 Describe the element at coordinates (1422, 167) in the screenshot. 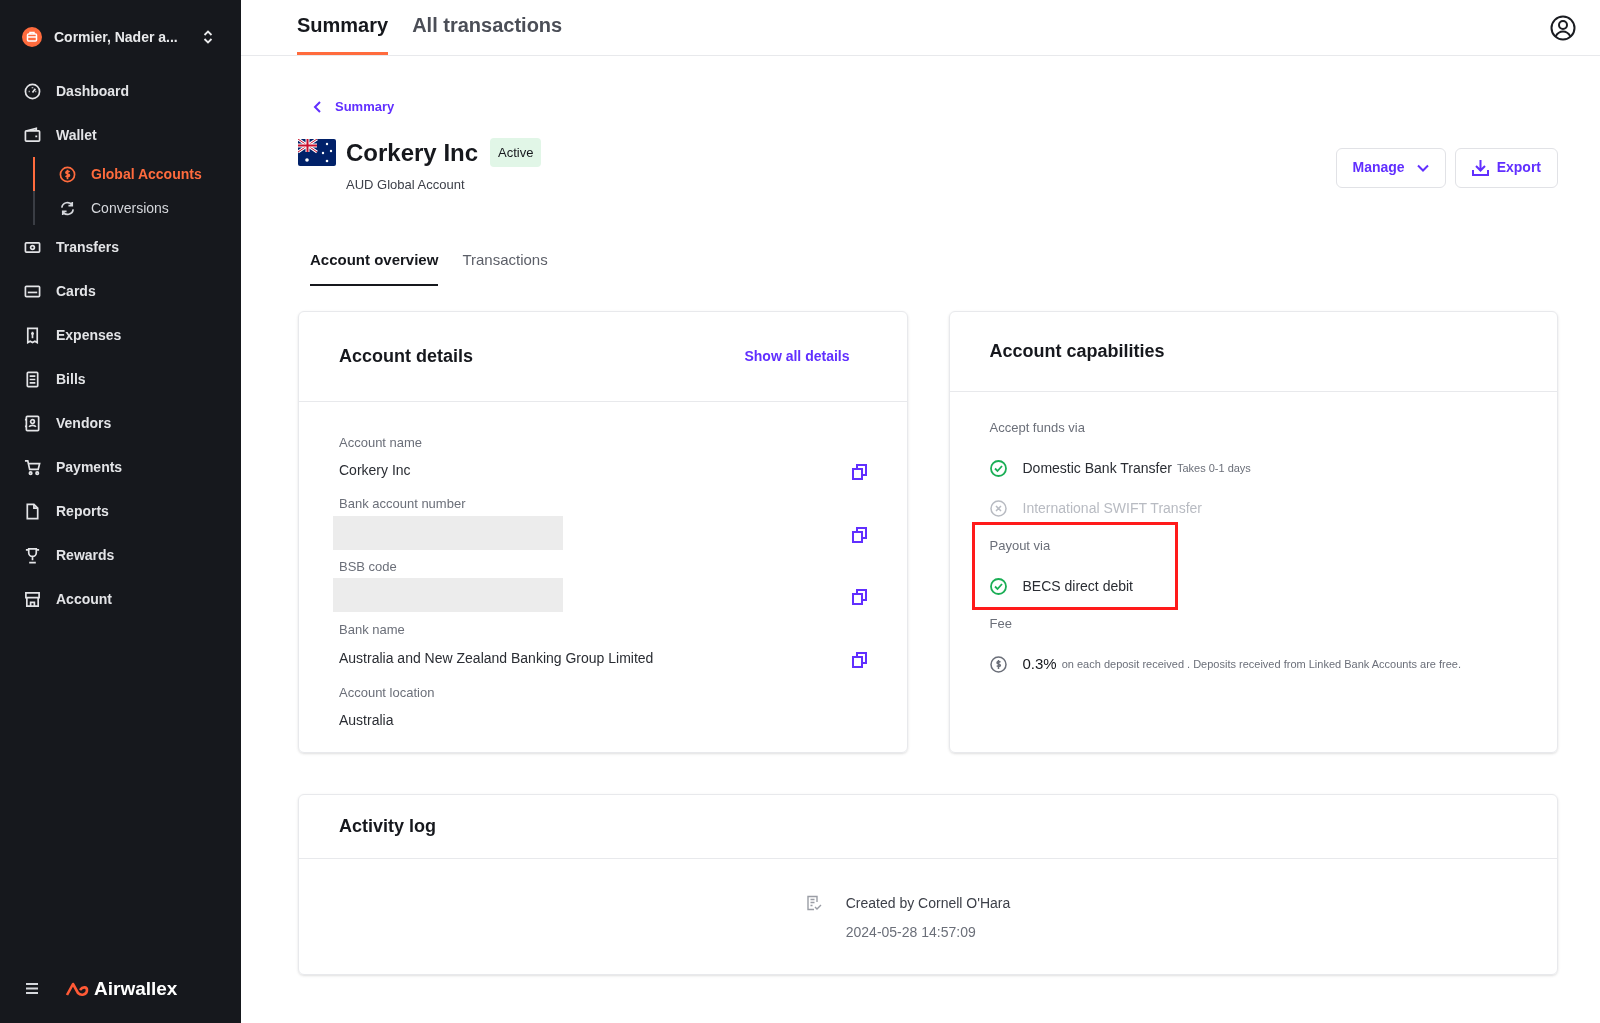

I see `caret-icon` at that location.